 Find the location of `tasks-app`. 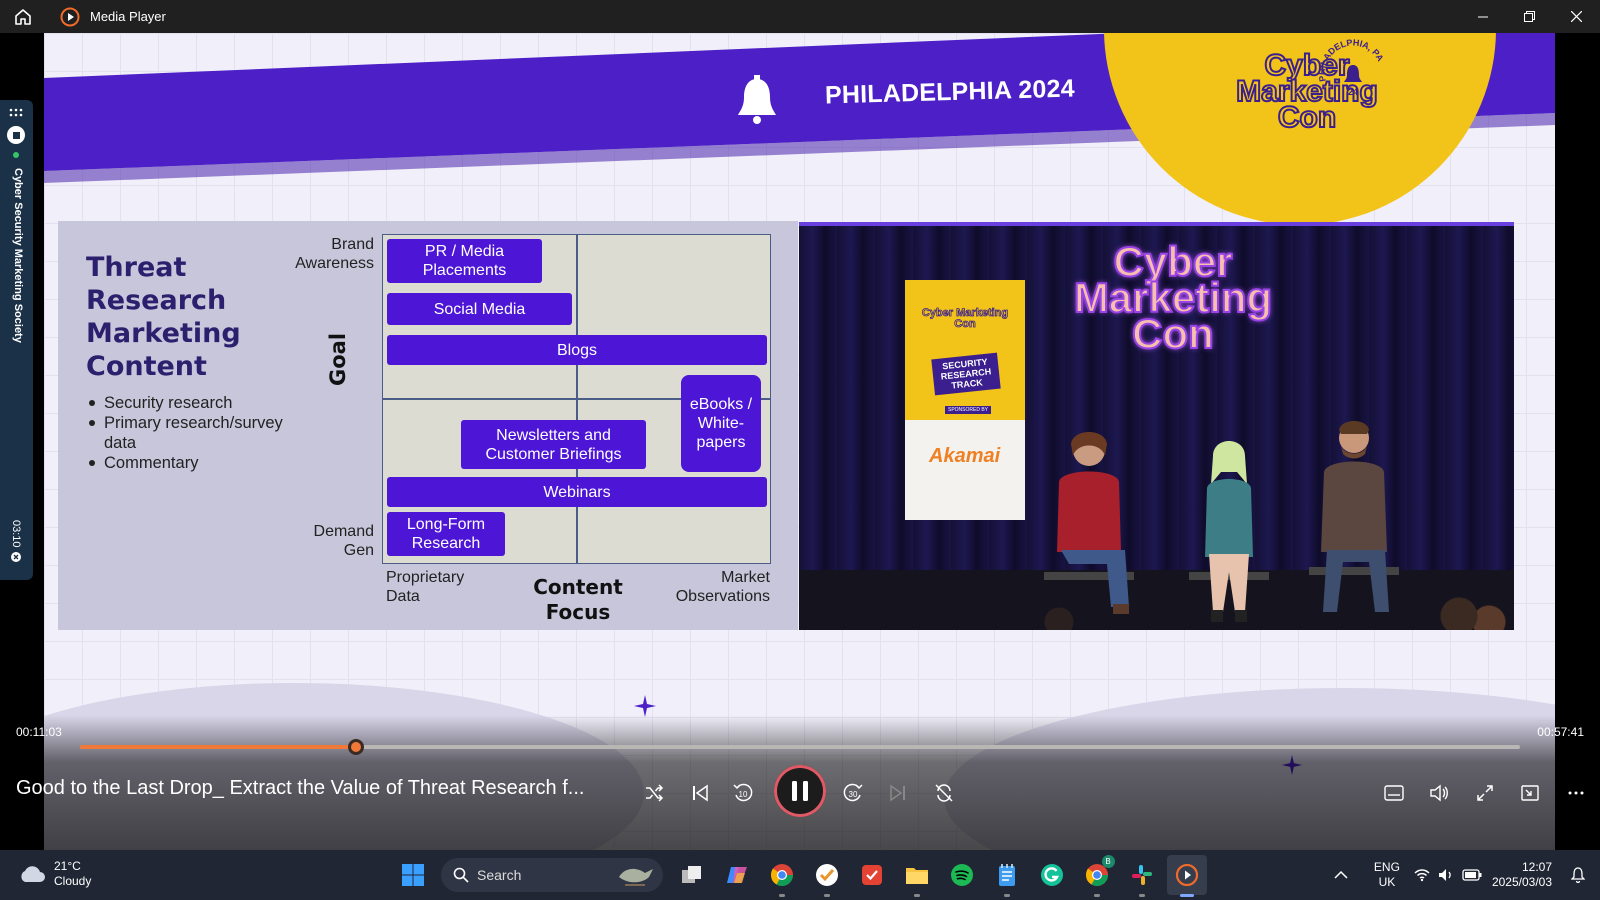

tasks-app is located at coordinates (827, 876).